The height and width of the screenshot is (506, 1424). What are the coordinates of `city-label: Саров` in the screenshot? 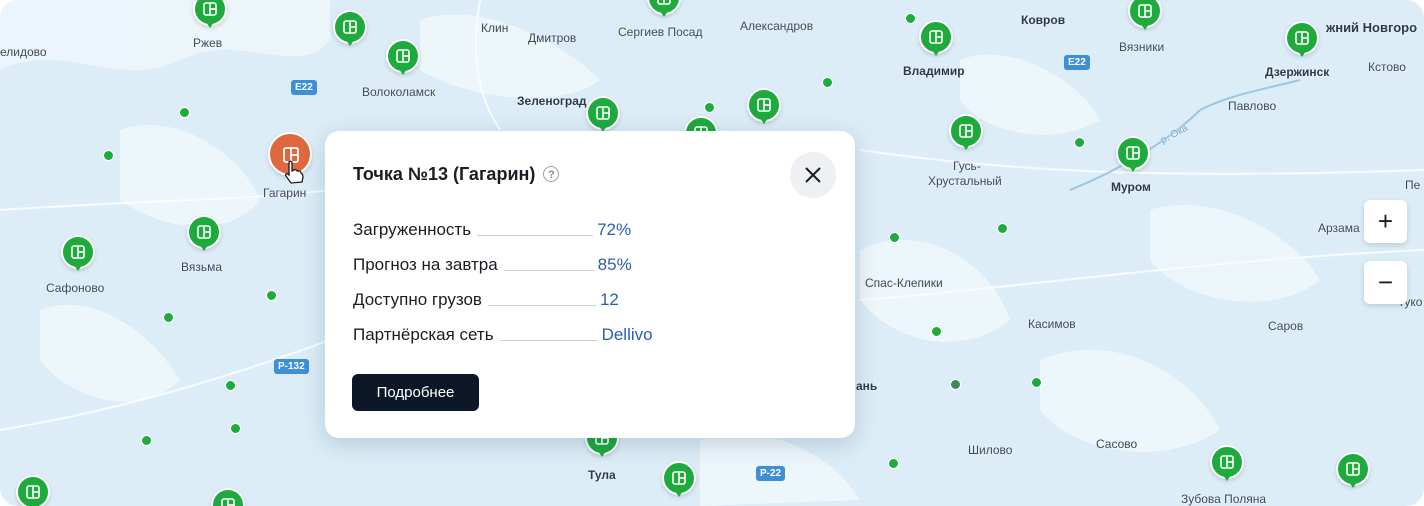 It's located at (1286, 326).